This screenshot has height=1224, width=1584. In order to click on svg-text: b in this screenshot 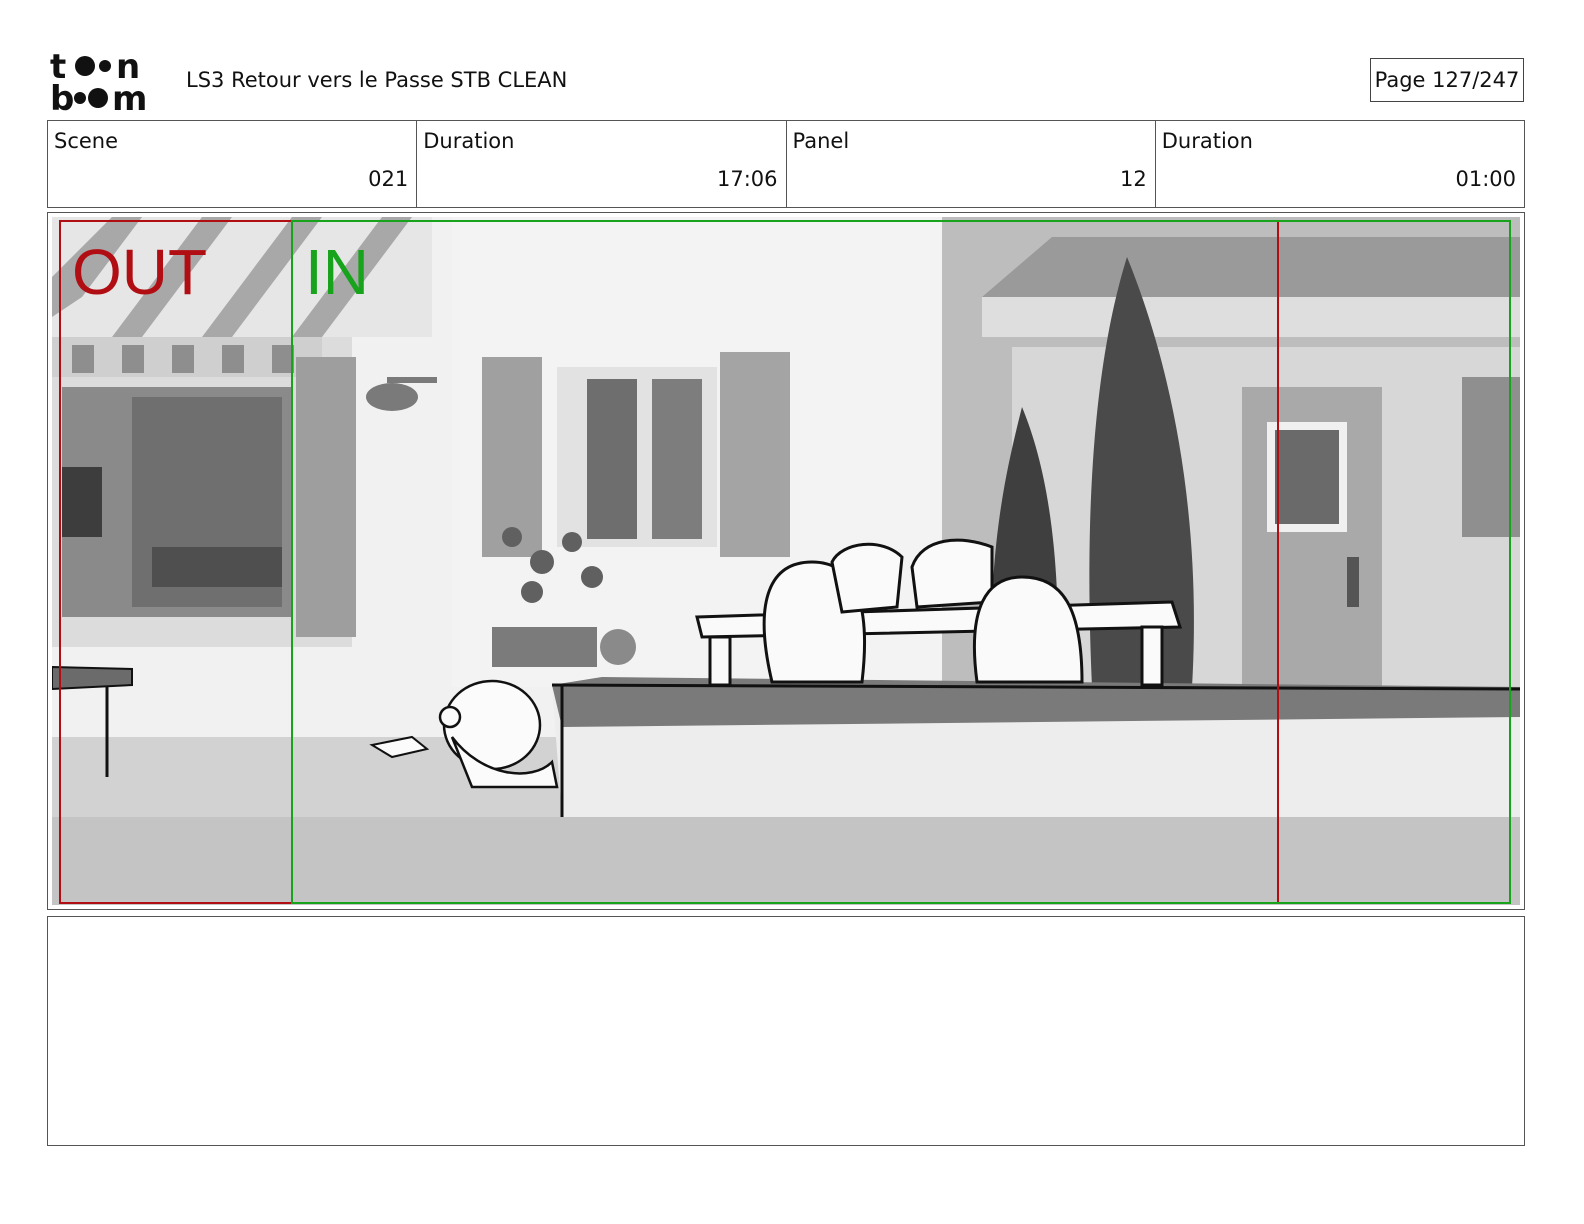, I will do `click(62, 96)`.